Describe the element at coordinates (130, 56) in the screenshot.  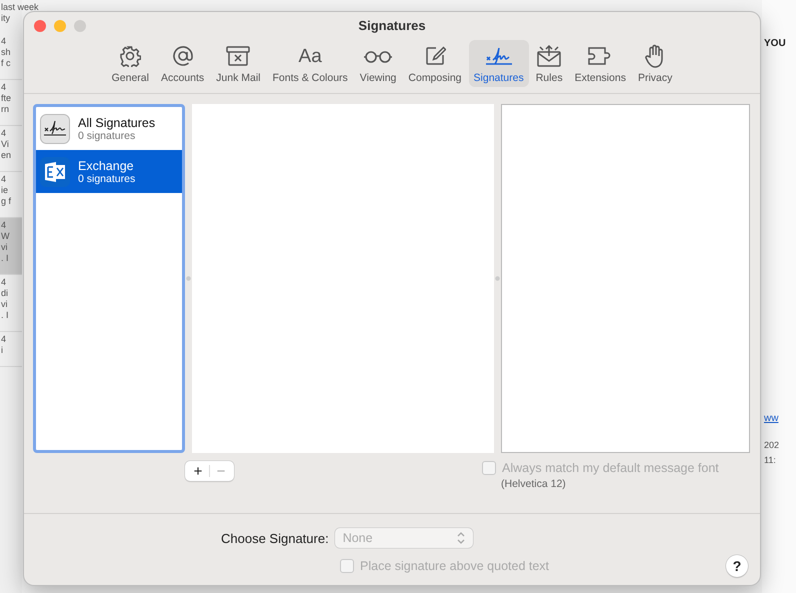
I see `gear-icon` at that location.